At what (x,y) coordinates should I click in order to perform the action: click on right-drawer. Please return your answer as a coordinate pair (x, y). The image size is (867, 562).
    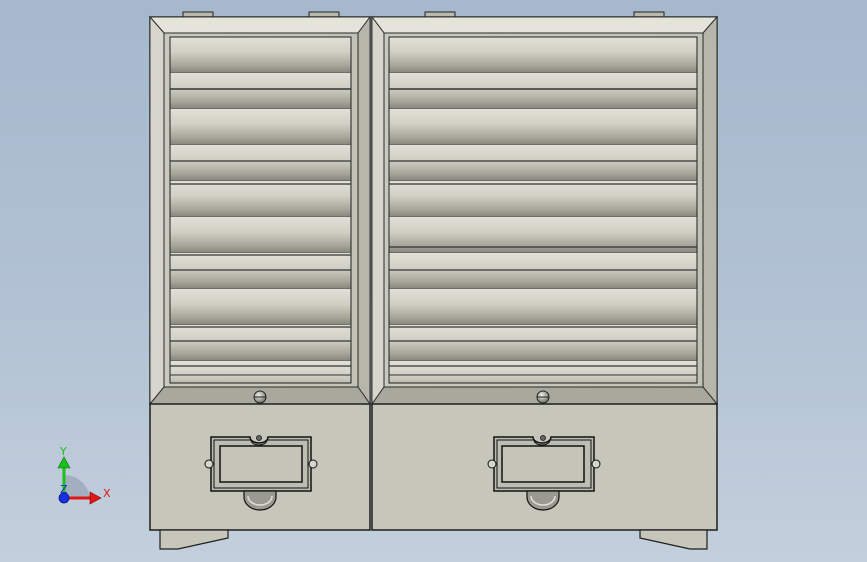
    Looking at the image, I should click on (544, 467).